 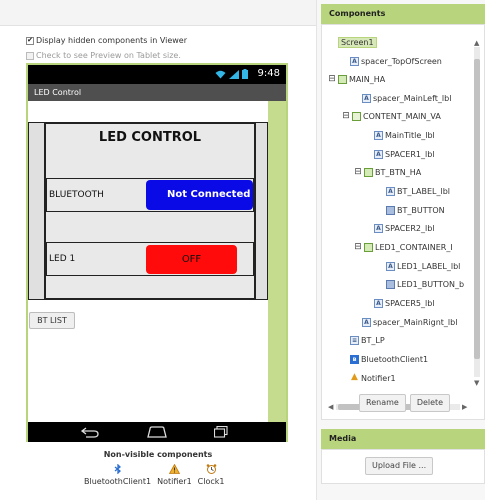 What do you see at coordinates (378, 378) in the screenshot?
I see `tree-item-label: Notifier1` at bounding box center [378, 378].